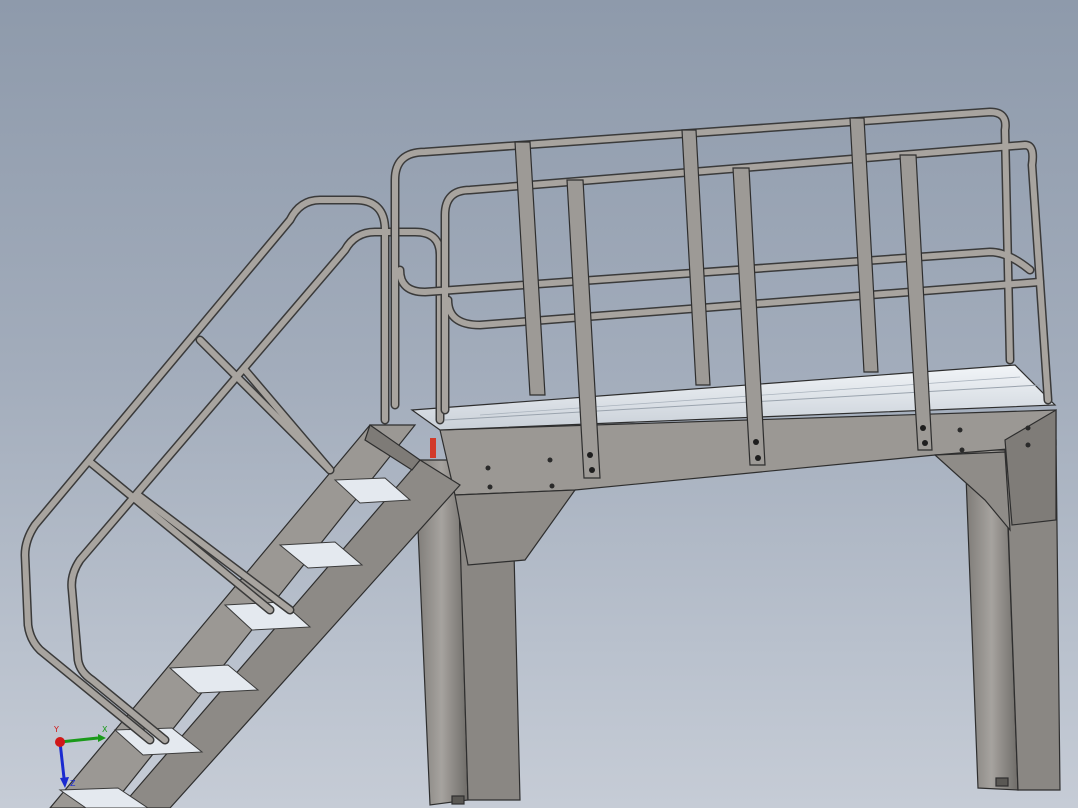 The width and height of the screenshot is (1078, 808). What do you see at coordinates (62, 760) in the screenshot?
I see `z-axis-arrow` at bounding box center [62, 760].